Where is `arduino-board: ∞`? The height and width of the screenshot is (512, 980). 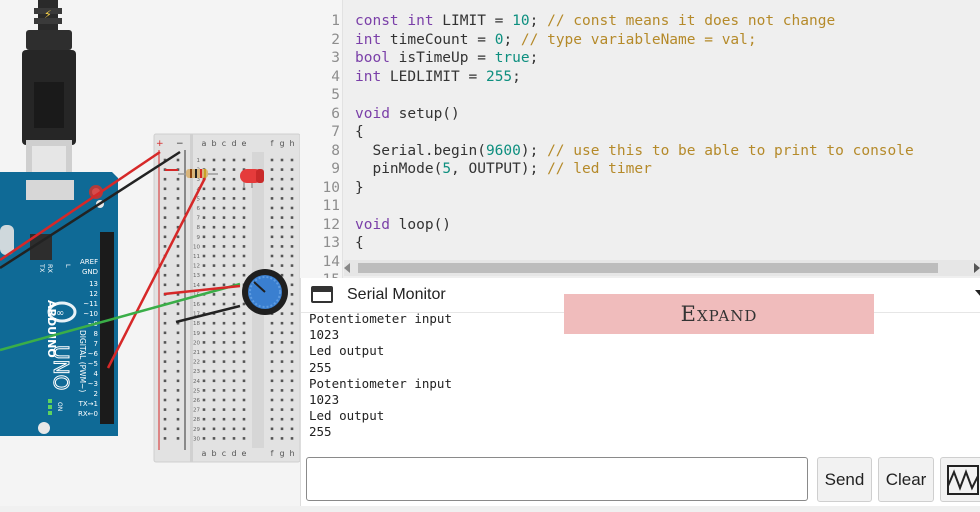 arduino-board: ∞ is located at coordinates (59, 304).